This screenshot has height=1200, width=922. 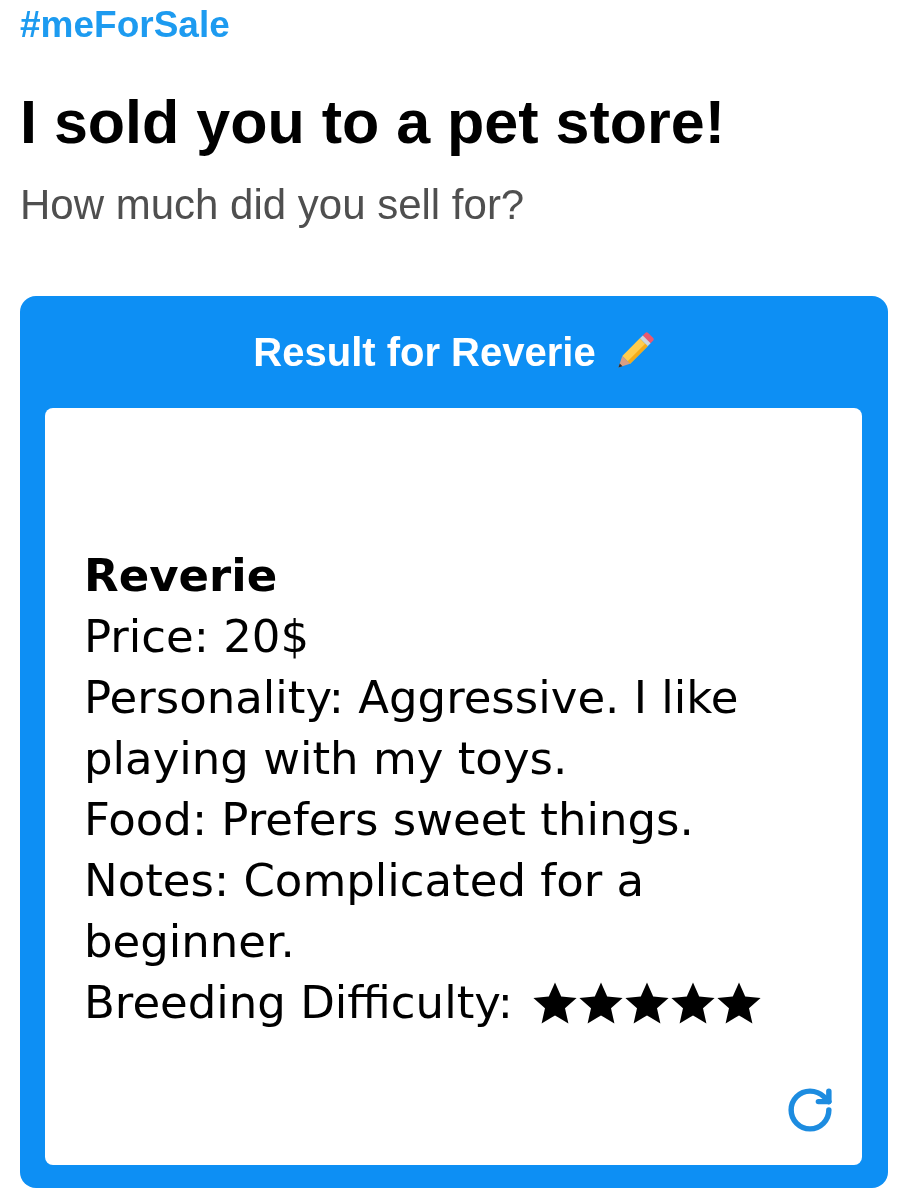 I want to click on result-line: Notes: Complicated for a beginner., so click(x=365, y=911).